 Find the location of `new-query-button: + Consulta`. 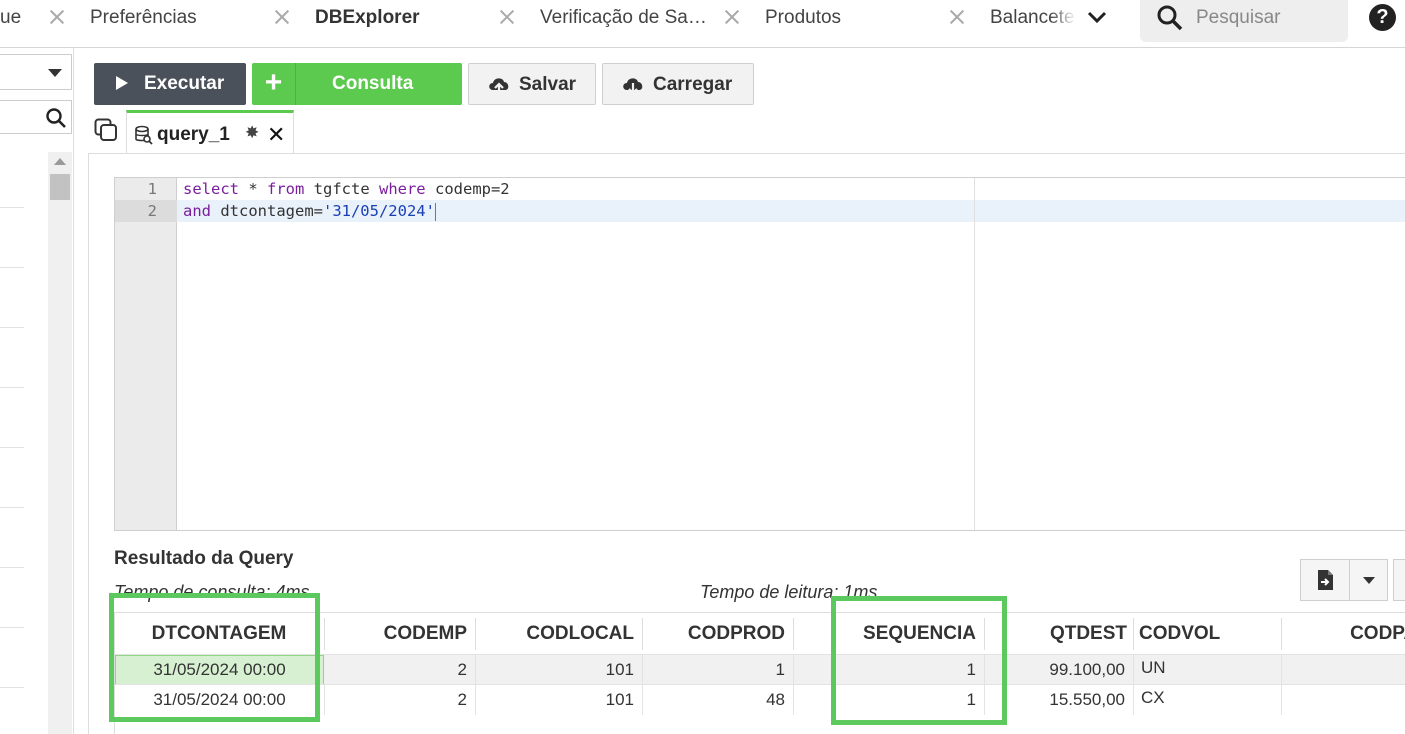

new-query-button: + Consulta is located at coordinates (357, 84).